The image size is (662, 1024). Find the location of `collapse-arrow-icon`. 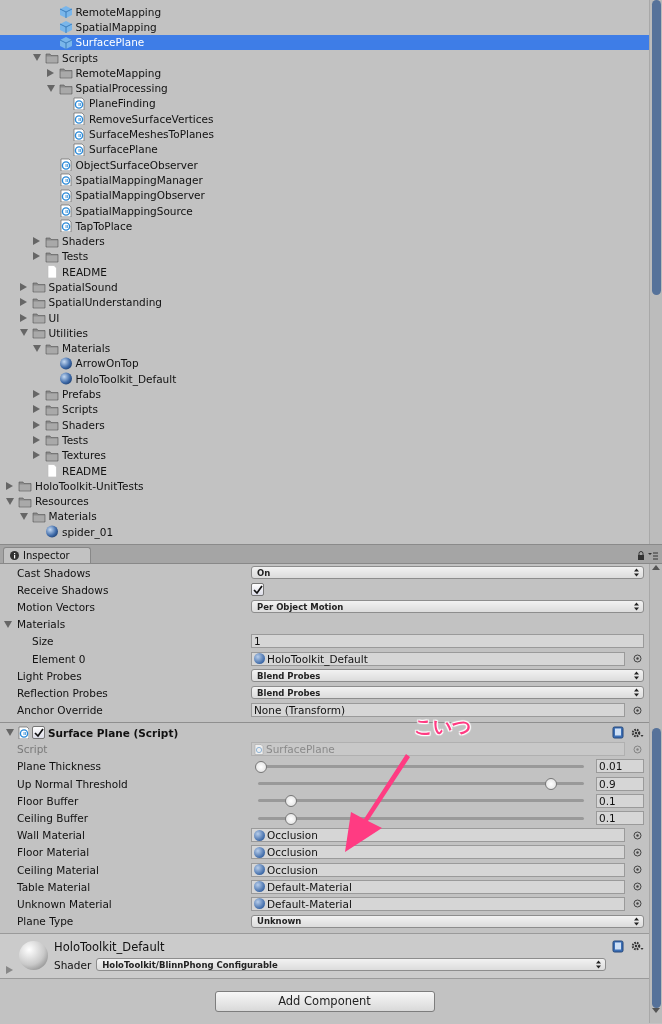

collapse-arrow-icon is located at coordinates (8, 624).